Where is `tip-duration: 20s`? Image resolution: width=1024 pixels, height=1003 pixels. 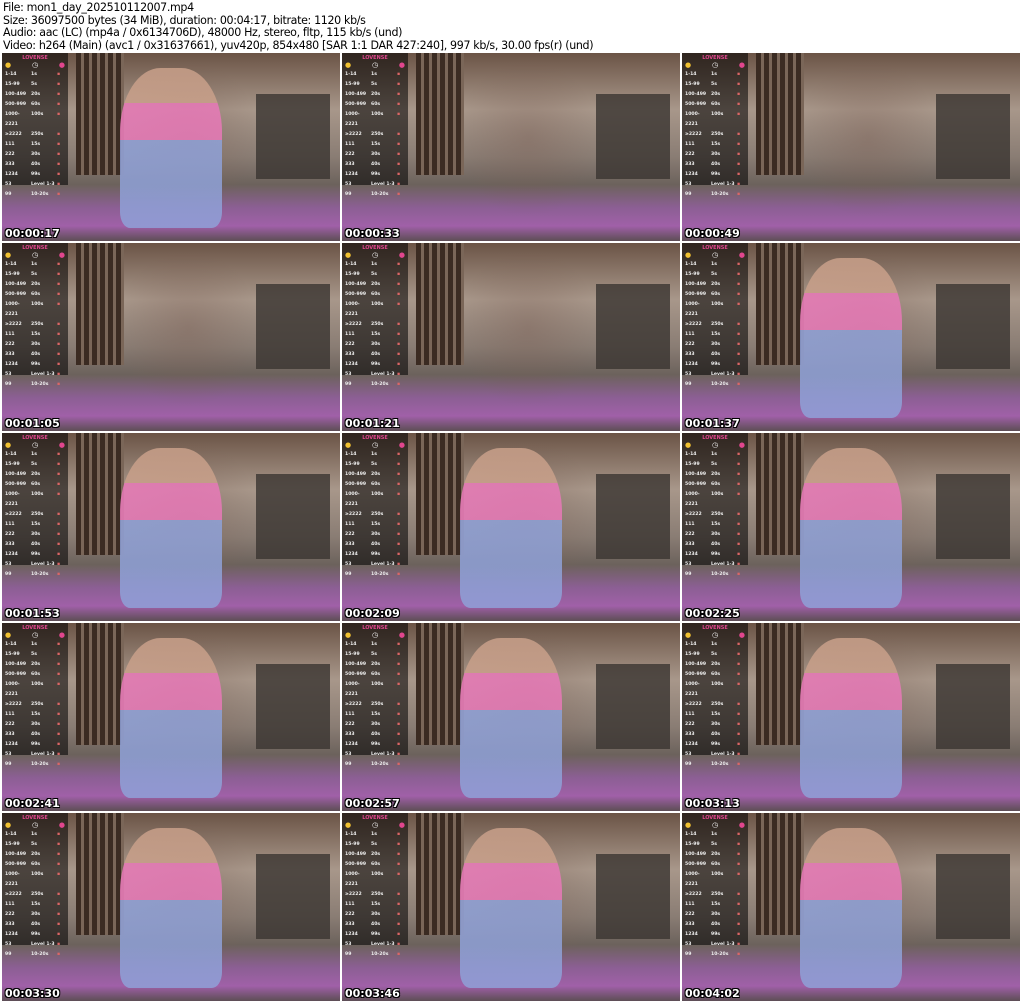 tip-duration: 20s is located at coordinates (376, 284).